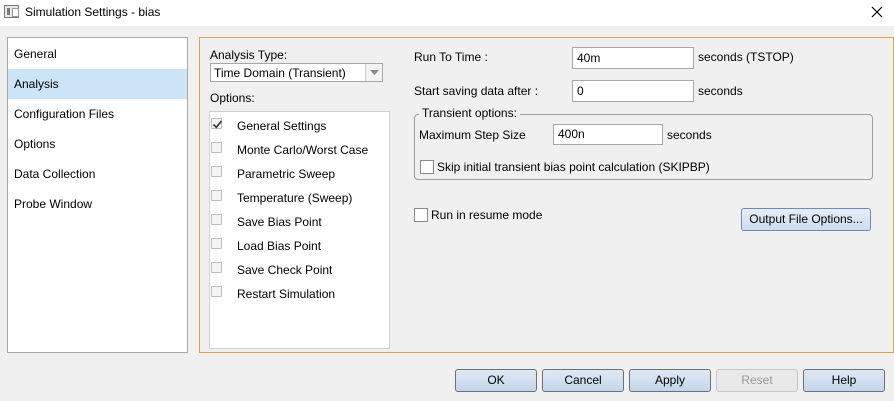 The height and width of the screenshot is (401, 894). I want to click on analysis-type-value: Time Domain (Transient), so click(280, 73).